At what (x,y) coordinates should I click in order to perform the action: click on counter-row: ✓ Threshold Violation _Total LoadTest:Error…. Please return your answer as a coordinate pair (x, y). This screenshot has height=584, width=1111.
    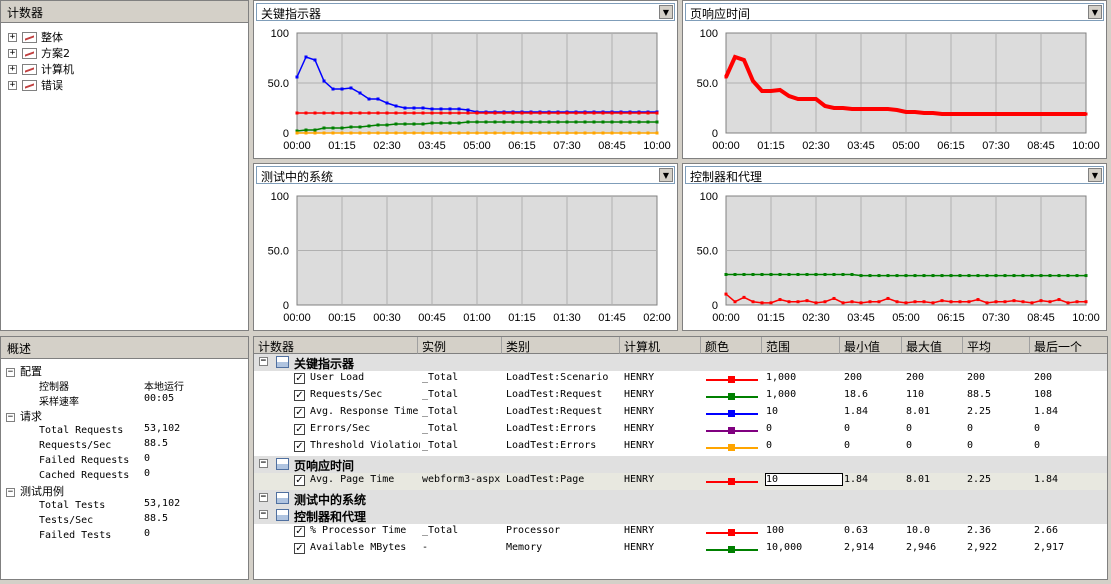
    Looking at the image, I should click on (680, 447).